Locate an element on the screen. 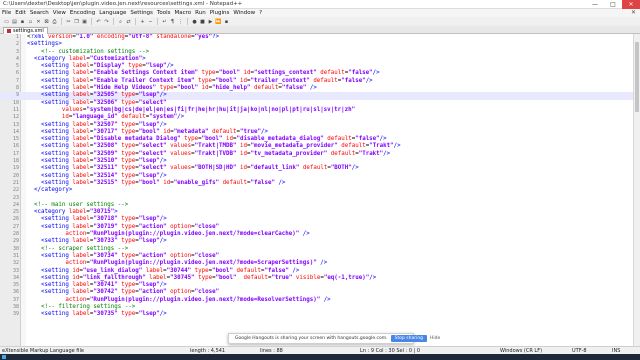 This screenshot has height=360, width=640. scrollbar-thumb is located at coordinates (637, 77).